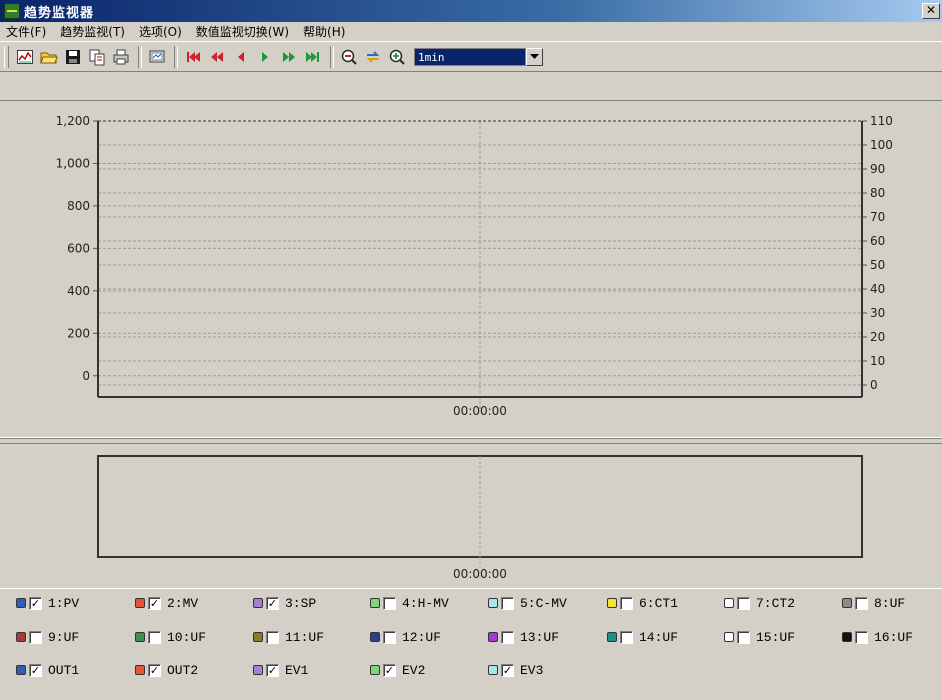 This screenshot has width=942, height=700. Describe the element at coordinates (873, 603) in the screenshot. I see `legend-item: 8:UF` at that location.